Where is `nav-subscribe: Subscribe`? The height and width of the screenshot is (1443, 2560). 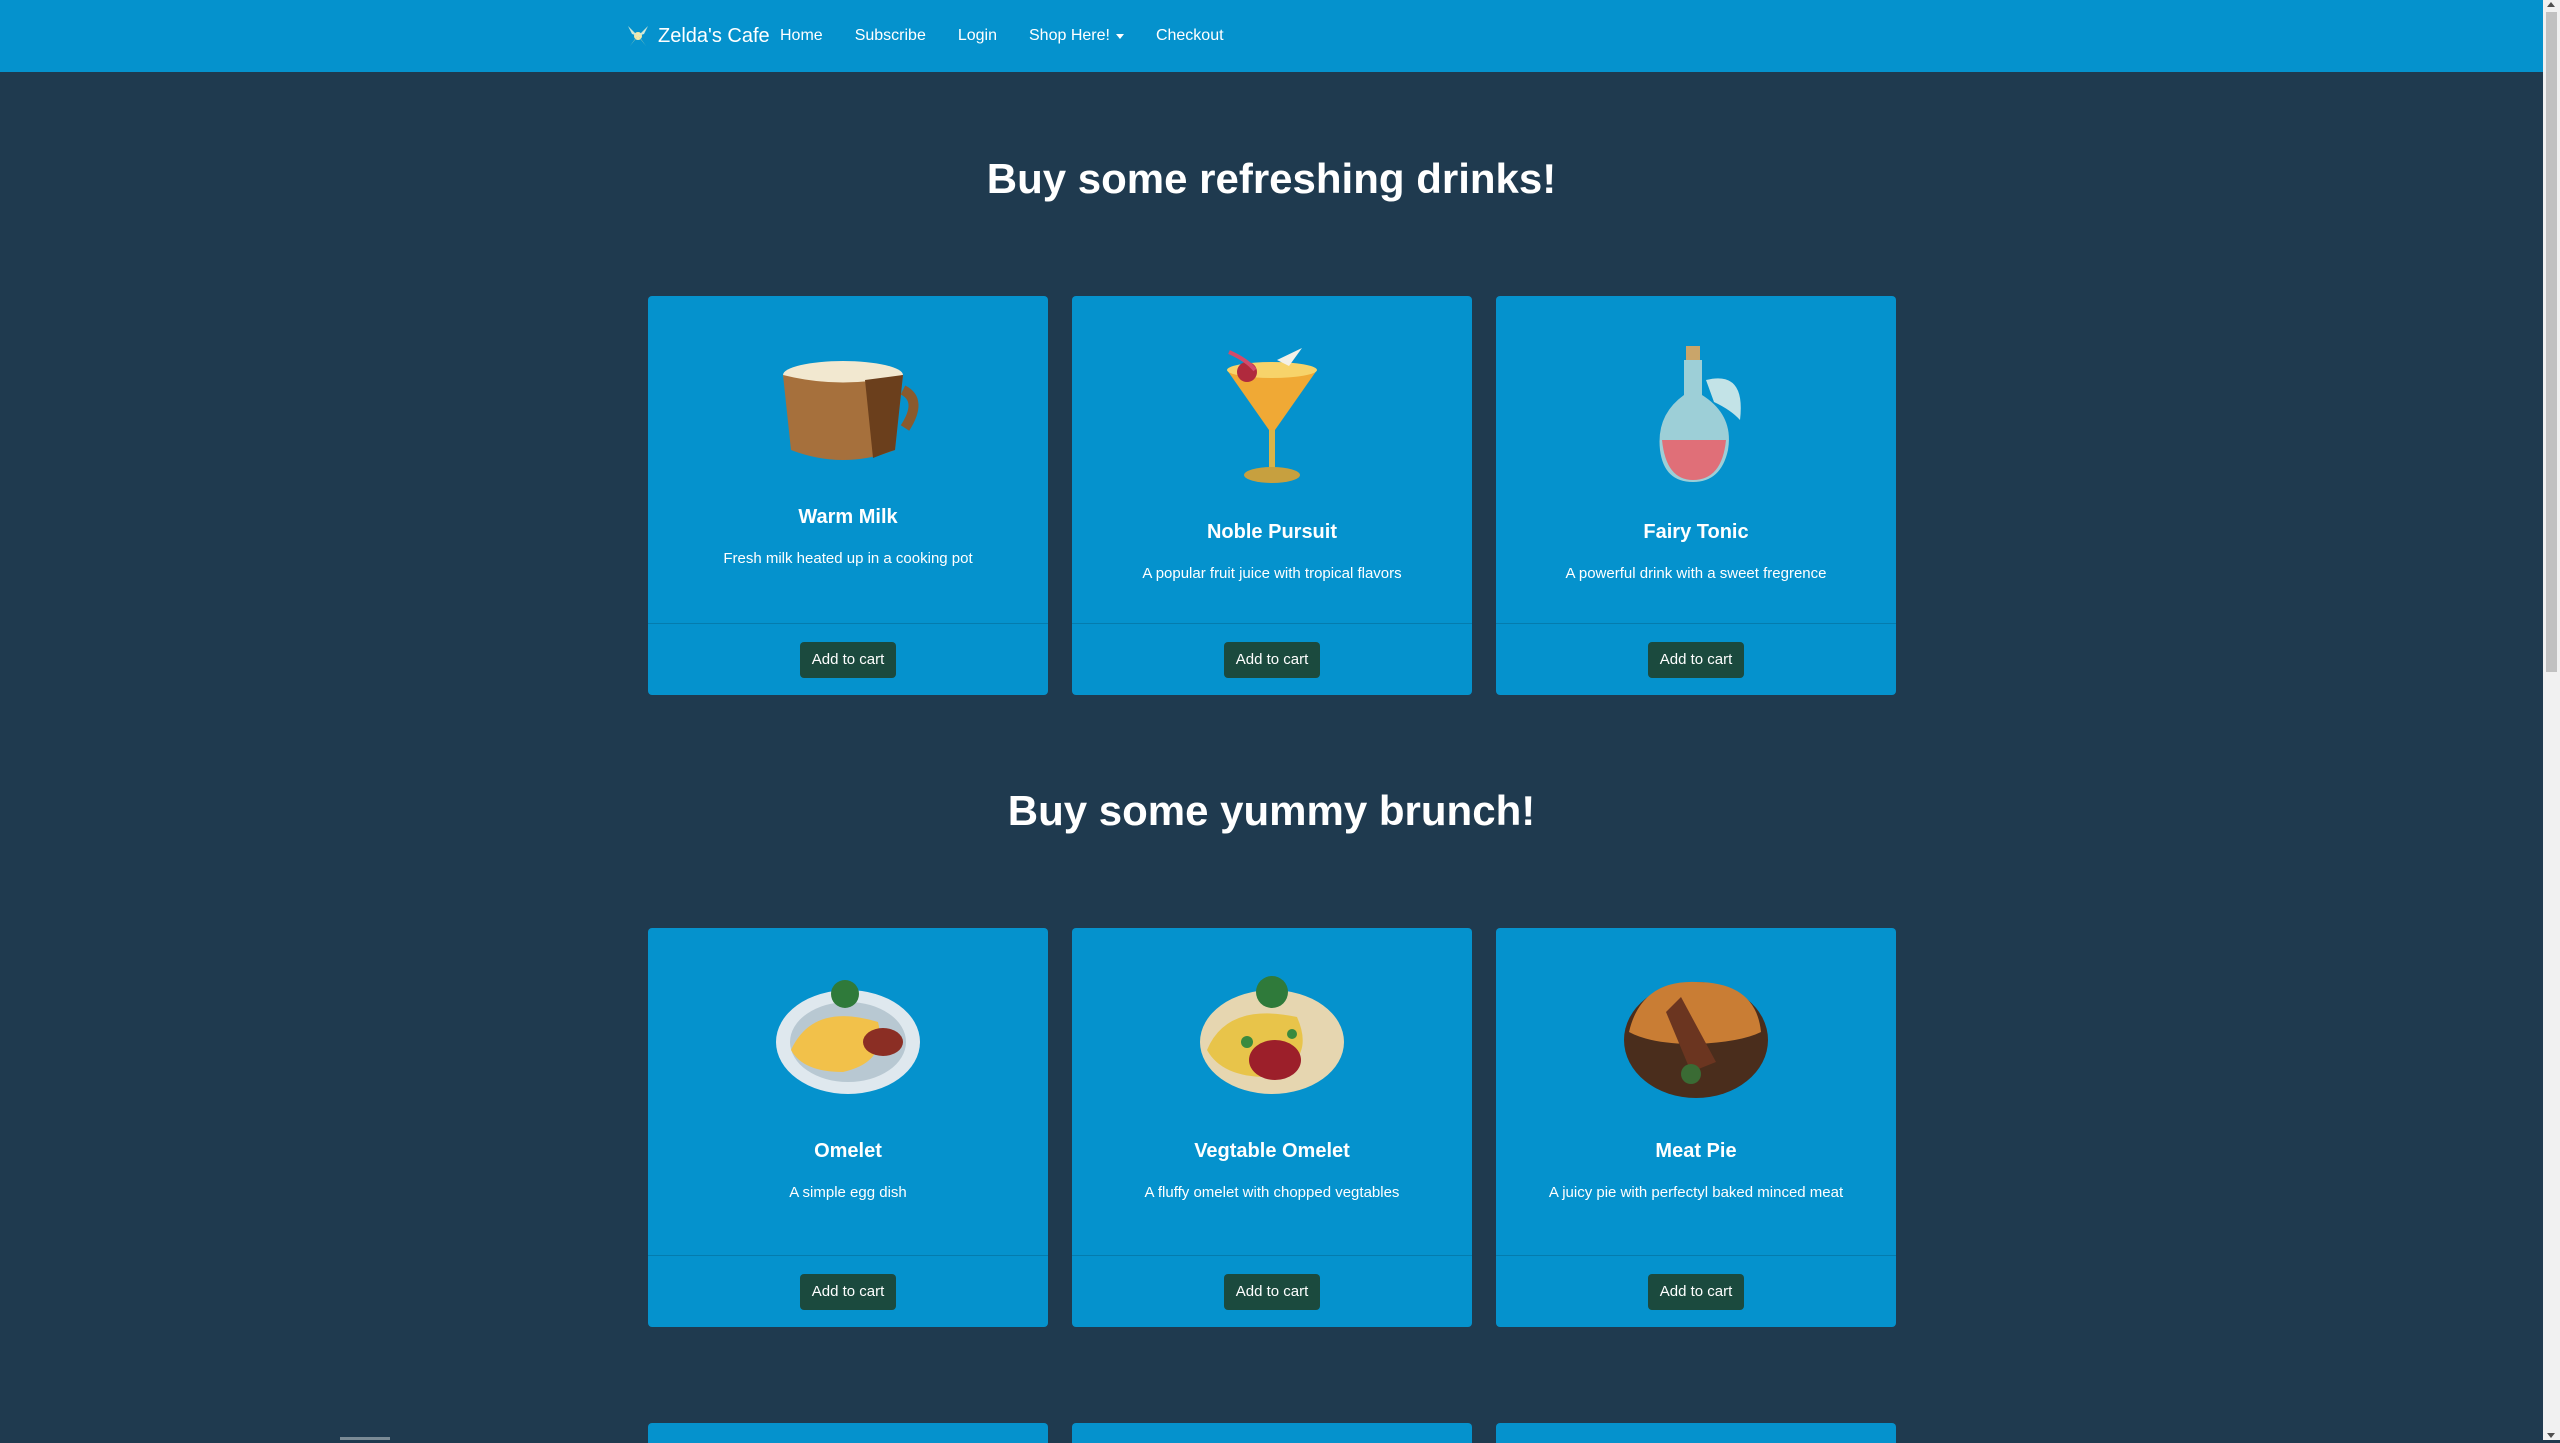 nav-subscribe: Subscribe is located at coordinates (890, 36).